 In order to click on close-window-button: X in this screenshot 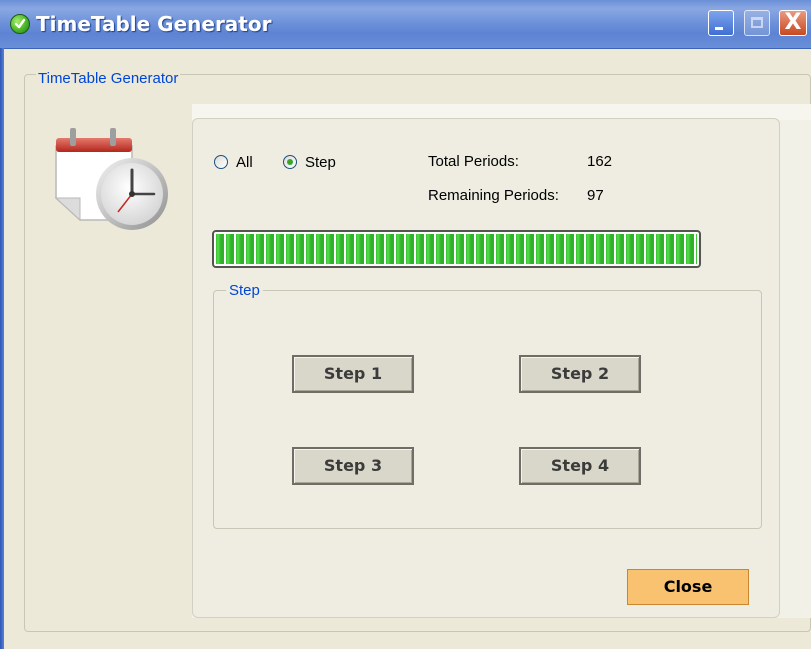, I will do `click(793, 23)`.